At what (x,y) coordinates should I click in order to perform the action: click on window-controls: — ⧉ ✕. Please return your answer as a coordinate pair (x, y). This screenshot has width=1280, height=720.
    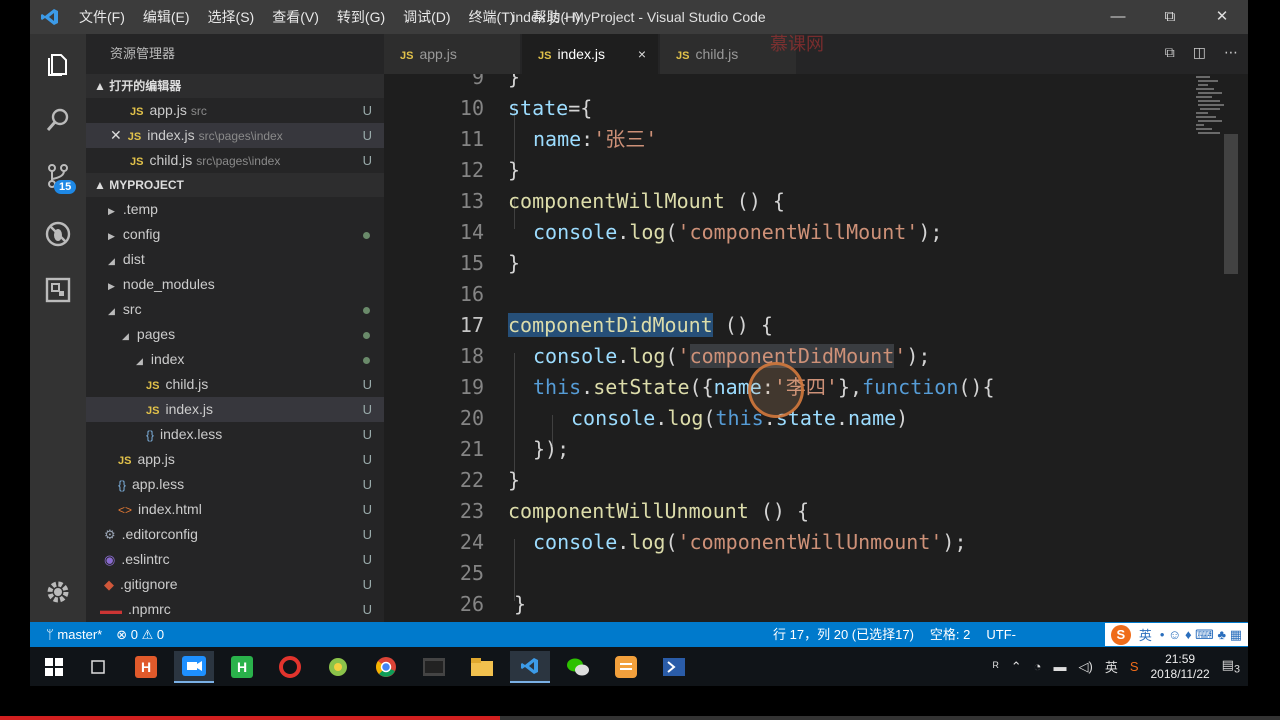
    Looking at the image, I should click on (1170, 17).